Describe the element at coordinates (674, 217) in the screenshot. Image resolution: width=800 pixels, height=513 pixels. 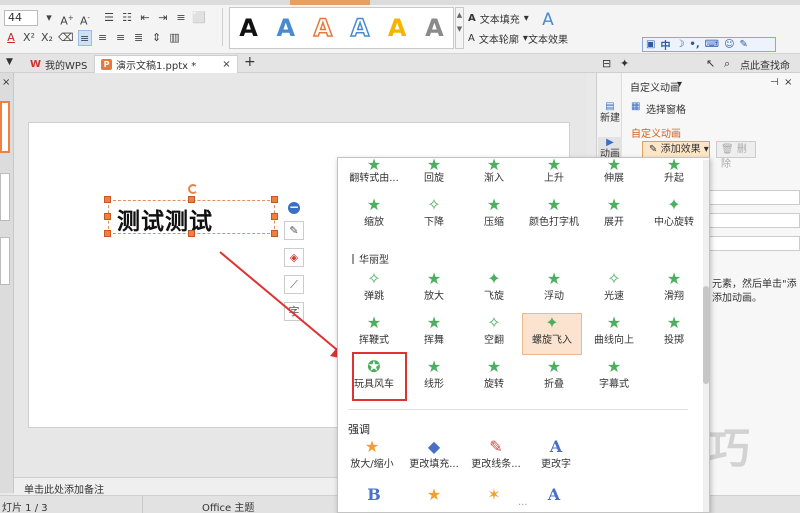
I see `effect-center-revolve: ✦ 中心旋转` at that location.